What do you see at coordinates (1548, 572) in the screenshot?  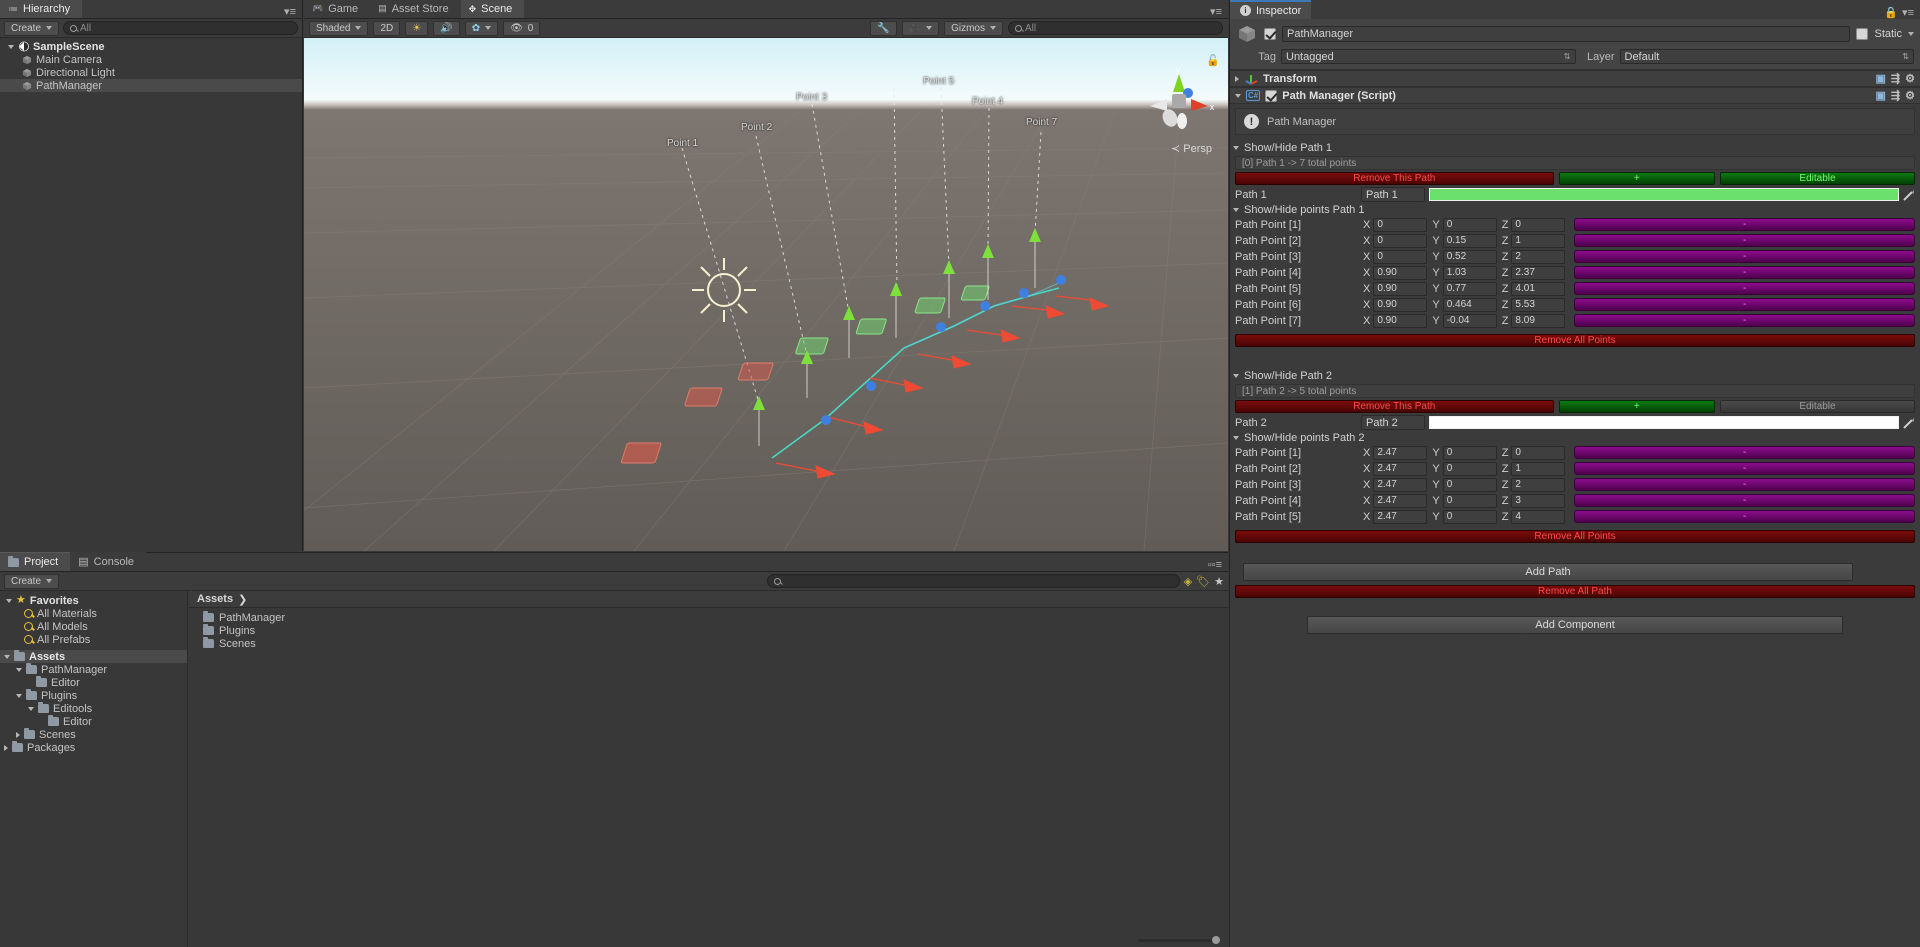 I see `add-path-button: Add Path` at bounding box center [1548, 572].